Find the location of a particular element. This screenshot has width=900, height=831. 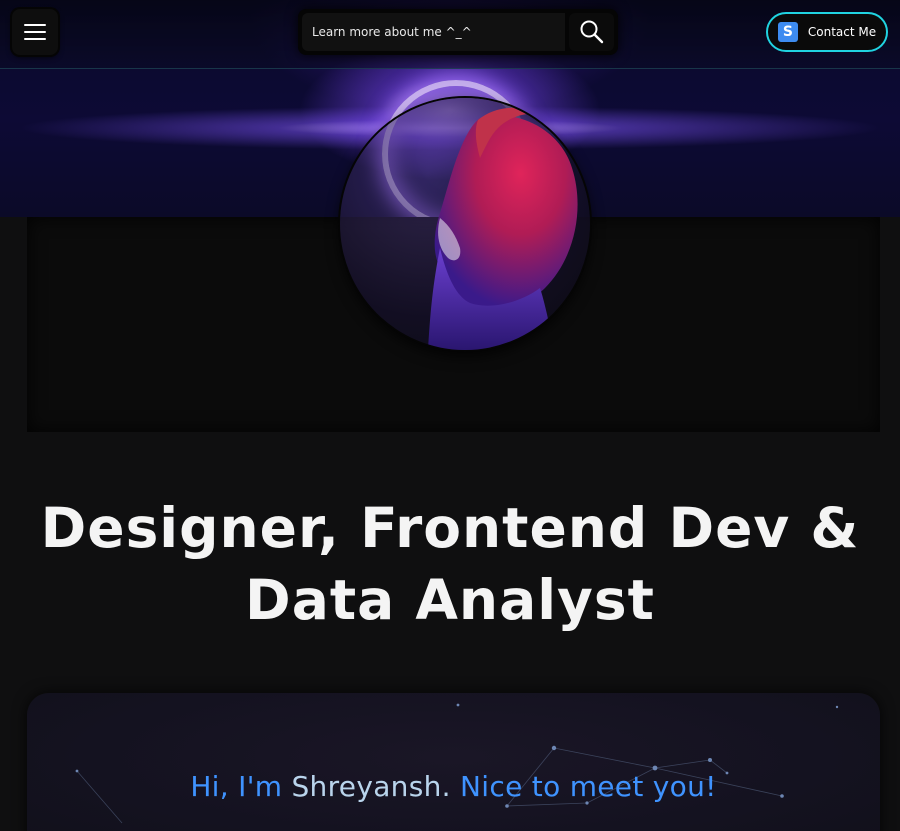

search-button is located at coordinates (591, 32).